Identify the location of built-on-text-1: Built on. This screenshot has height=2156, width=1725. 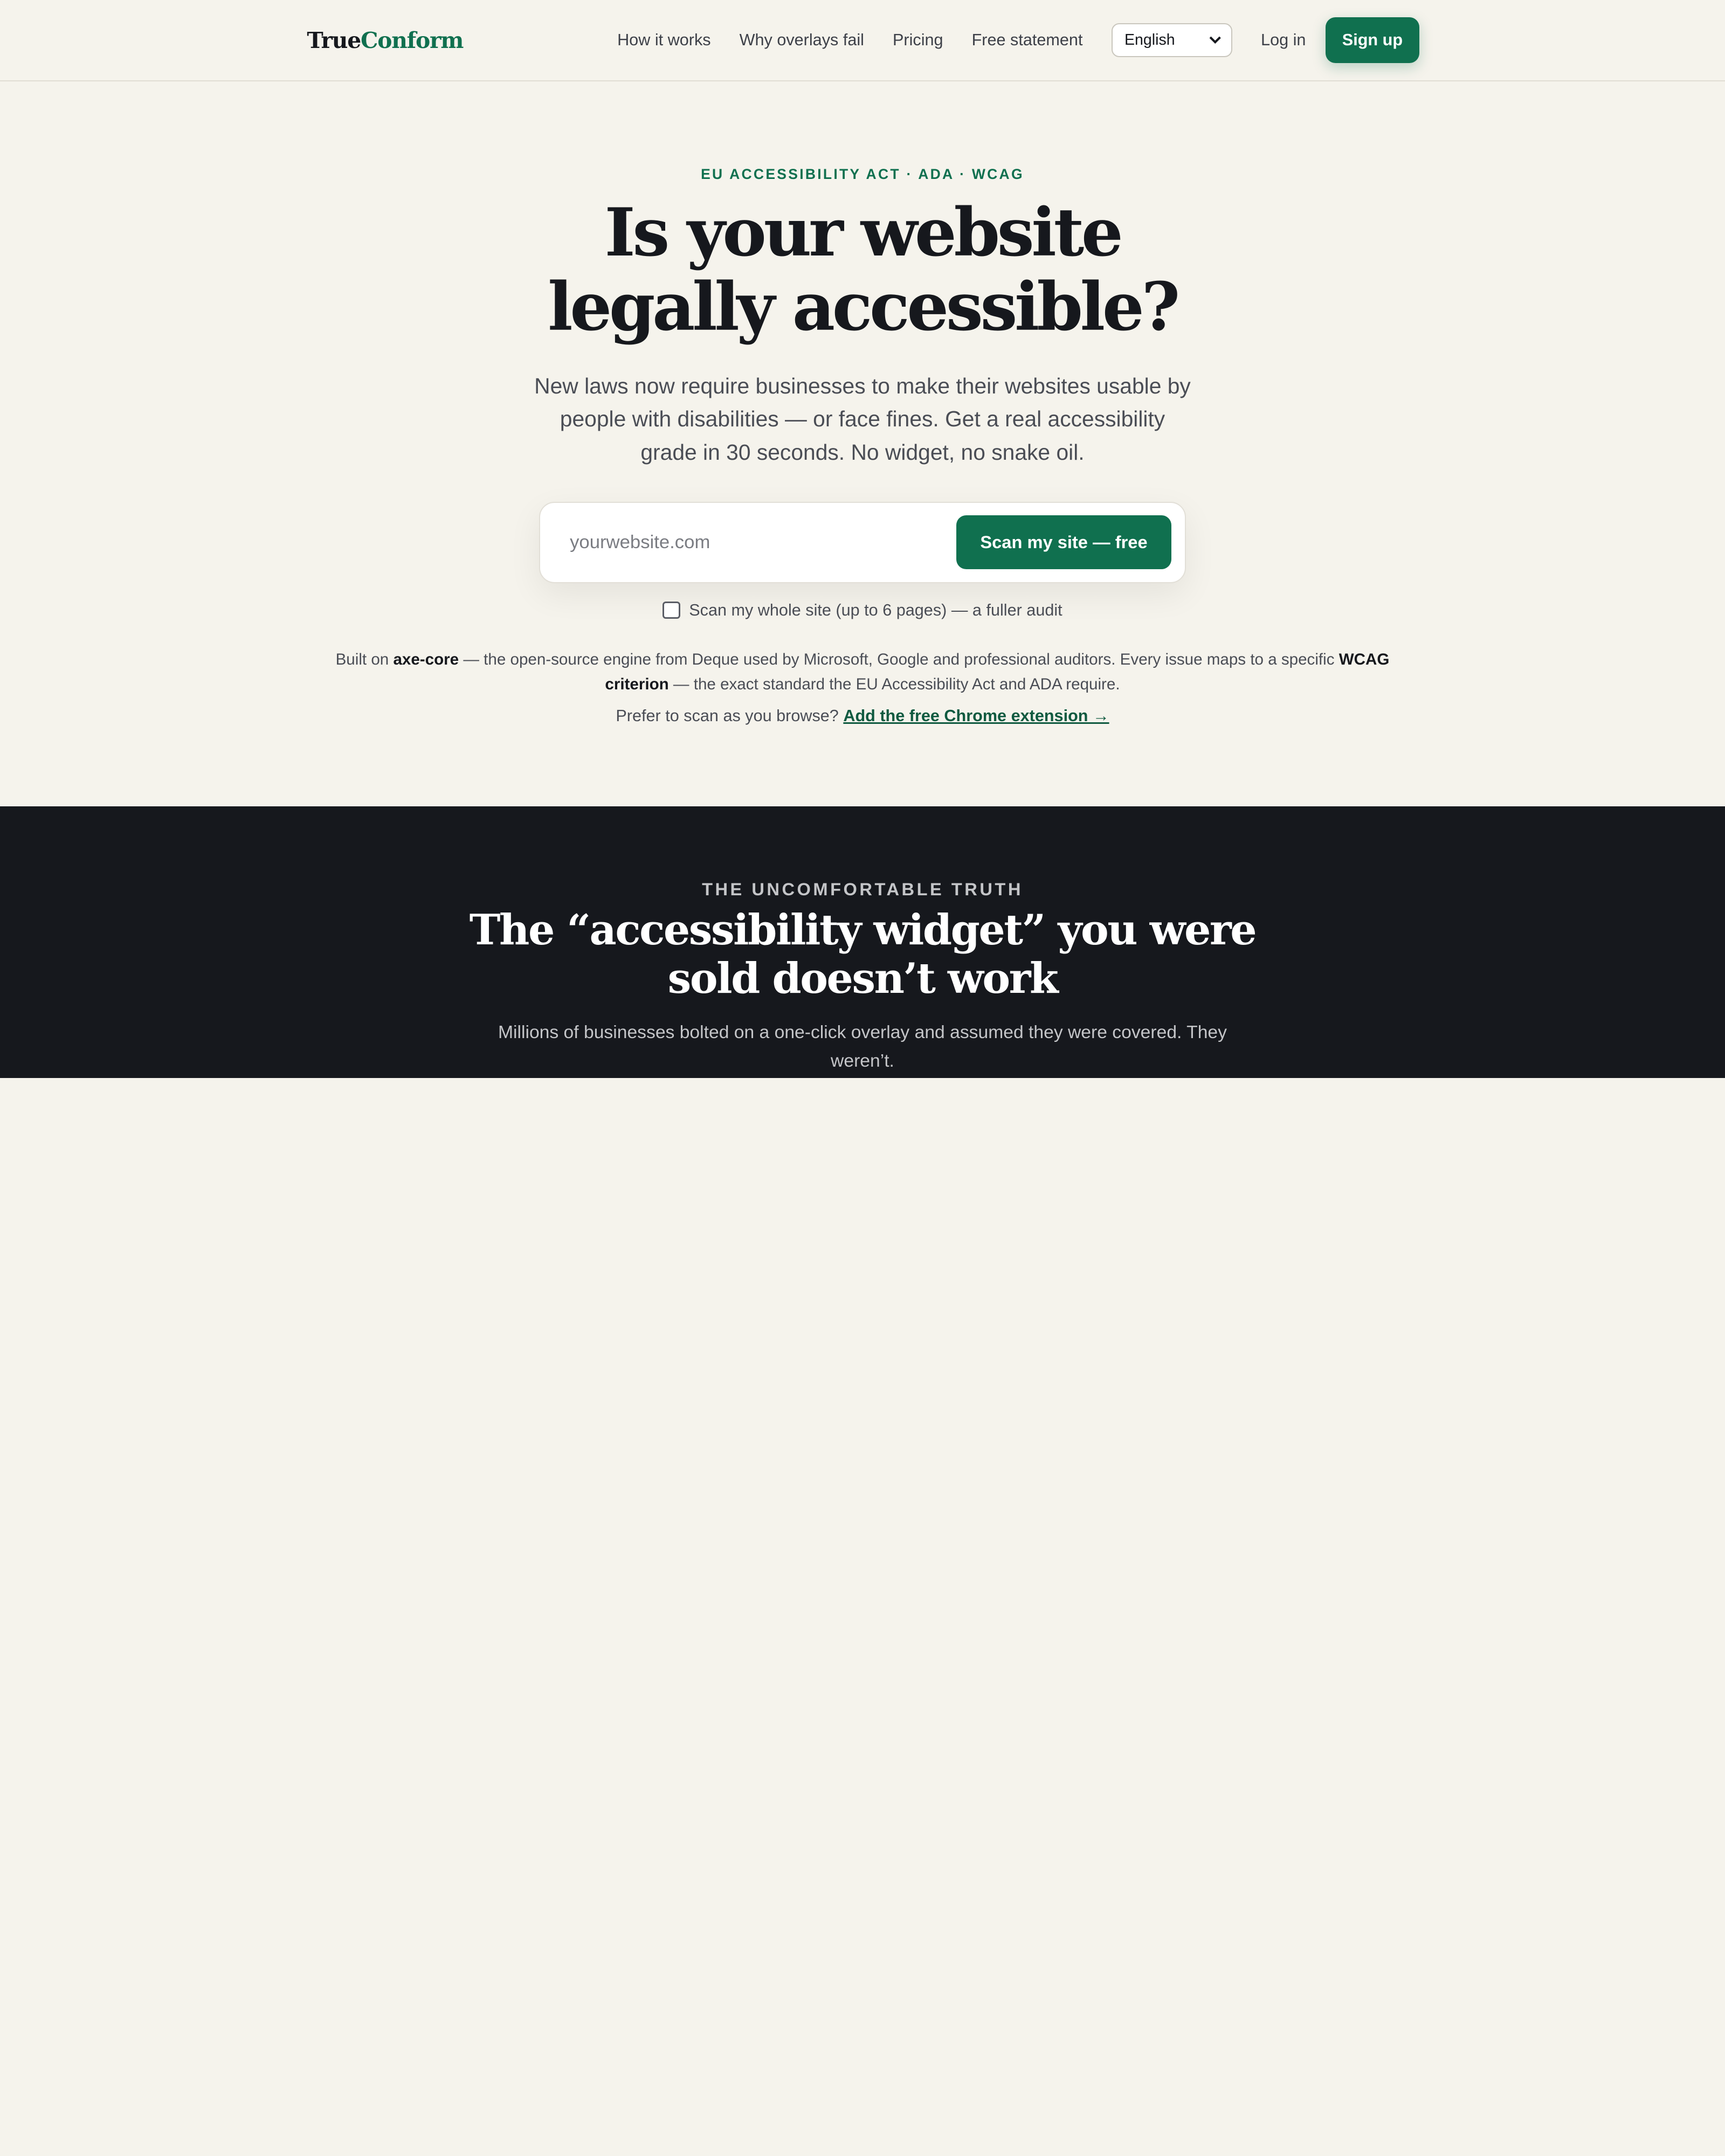
(364, 659).